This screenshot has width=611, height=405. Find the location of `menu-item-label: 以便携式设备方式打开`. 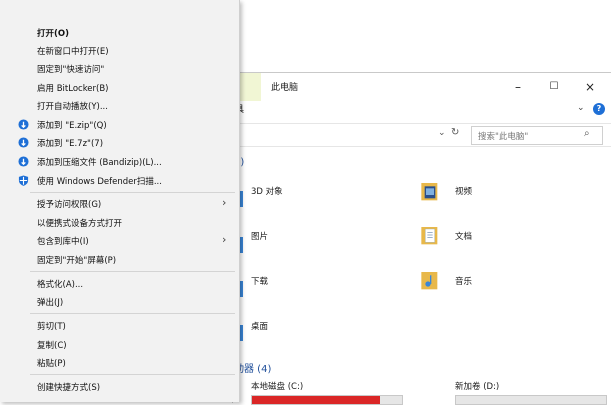

menu-item-label: 以便携式设备方式打开 is located at coordinates (80, 224).